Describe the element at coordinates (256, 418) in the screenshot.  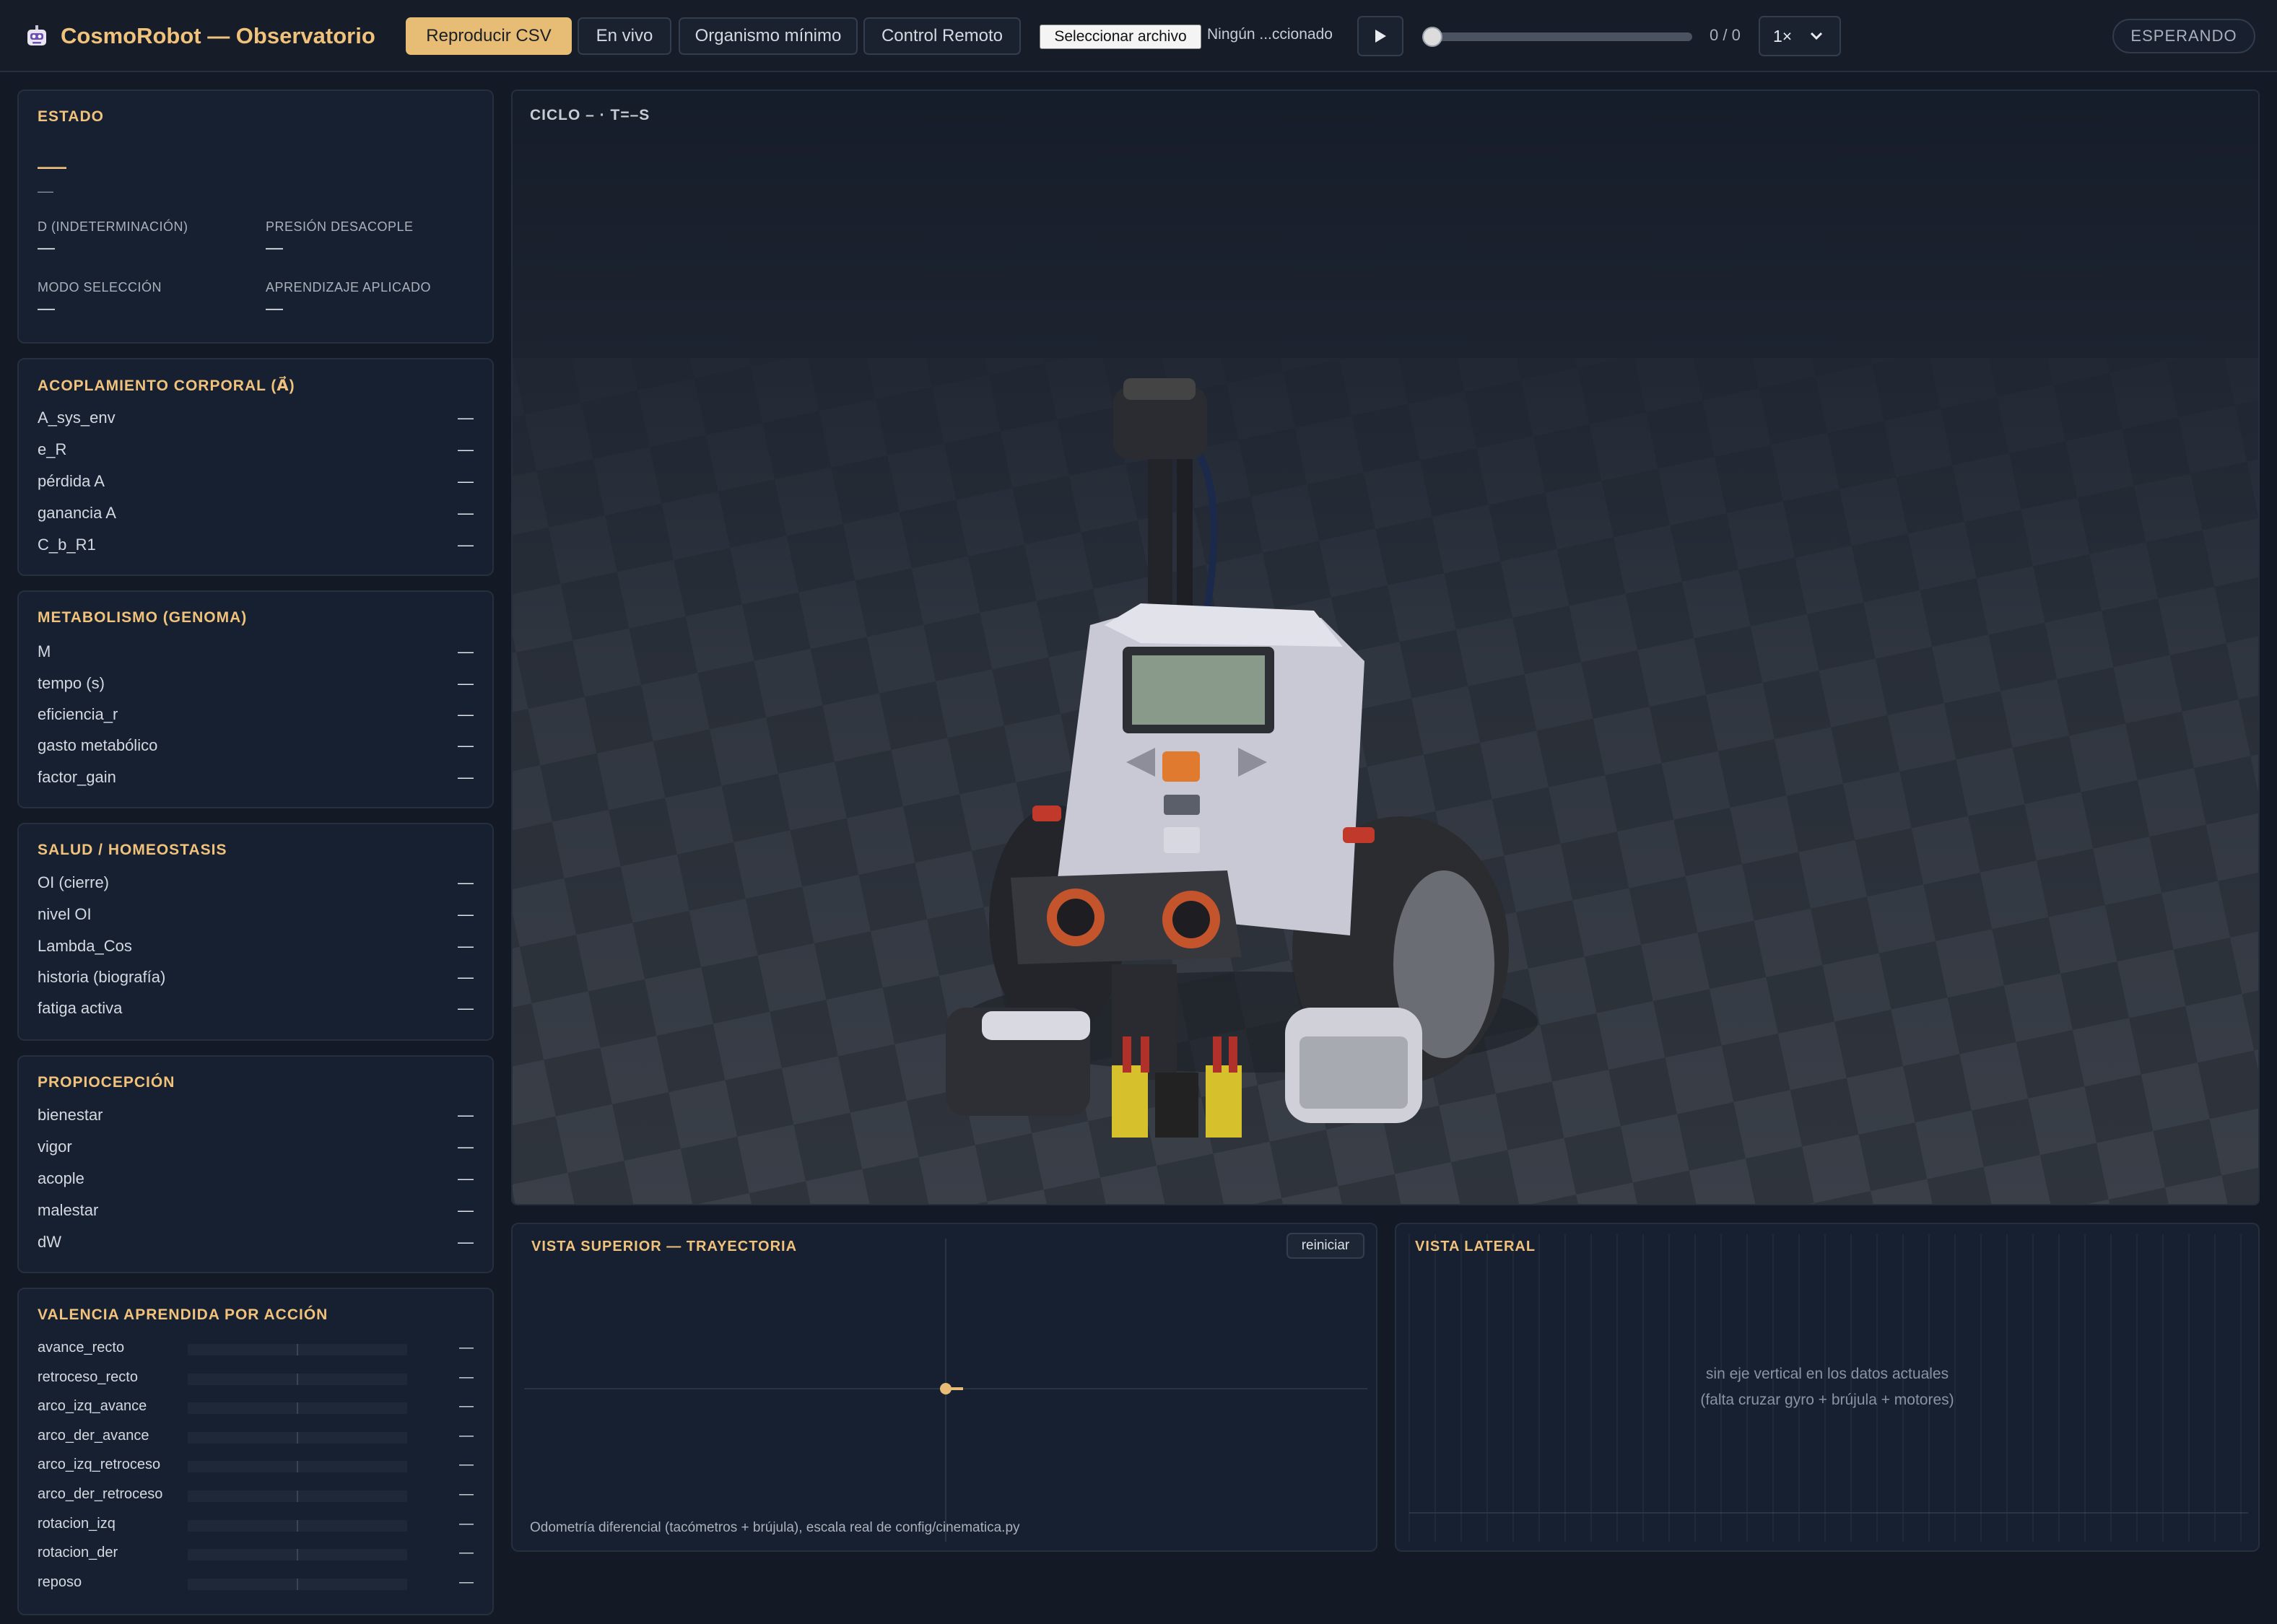
I see `acoplamiento-row: A_sys_env —` at that location.